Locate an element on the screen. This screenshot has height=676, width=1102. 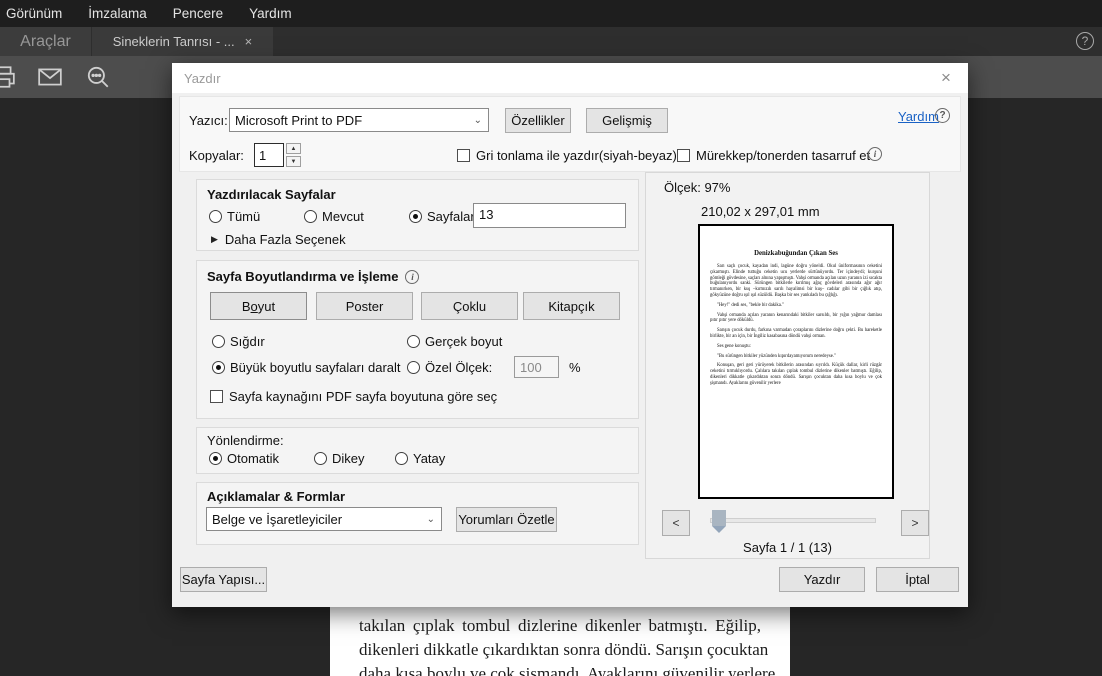
menu-item-imzalama: İmzalama is located at coordinates (117, 13).